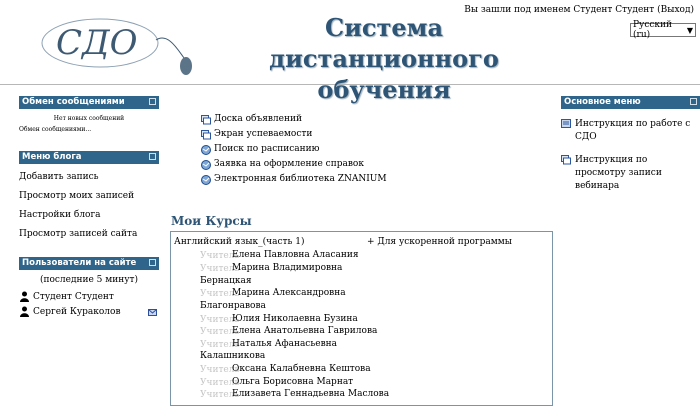 Image resolution: width=700 pixels, height=406 pixels. I want to click on online-user-row: Студент Студент, so click(89, 296).